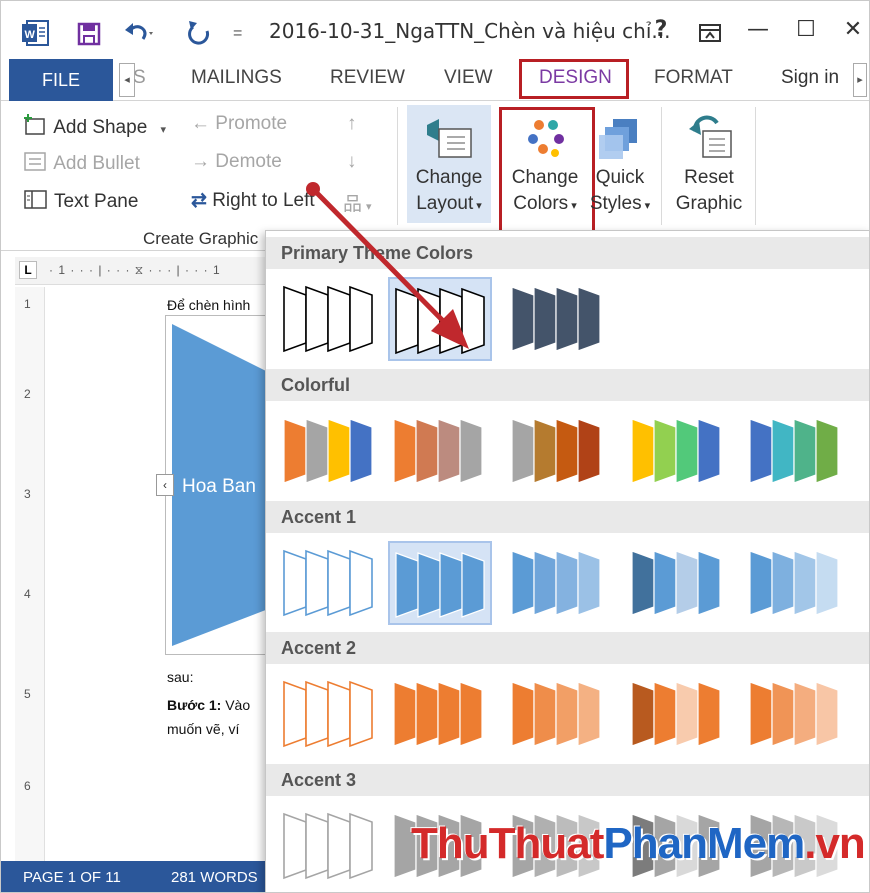 The height and width of the screenshot is (893, 870). I want to click on change-colors-highlight, so click(547, 170).